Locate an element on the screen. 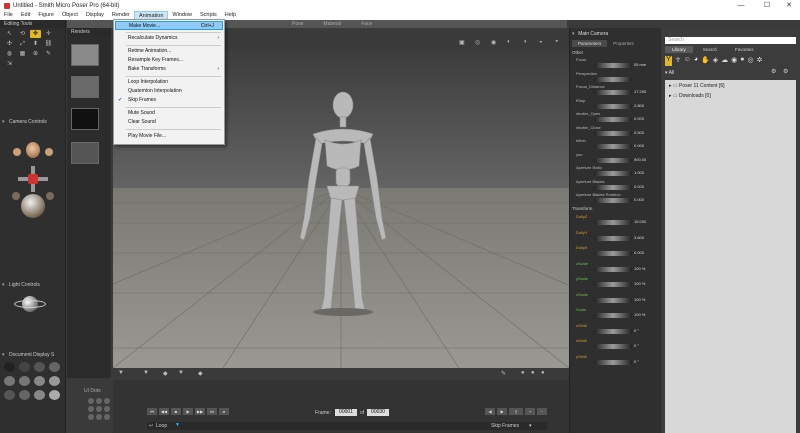 The height and width of the screenshot is (433, 800). lights-icon: ☁ is located at coordinates (724, 61).